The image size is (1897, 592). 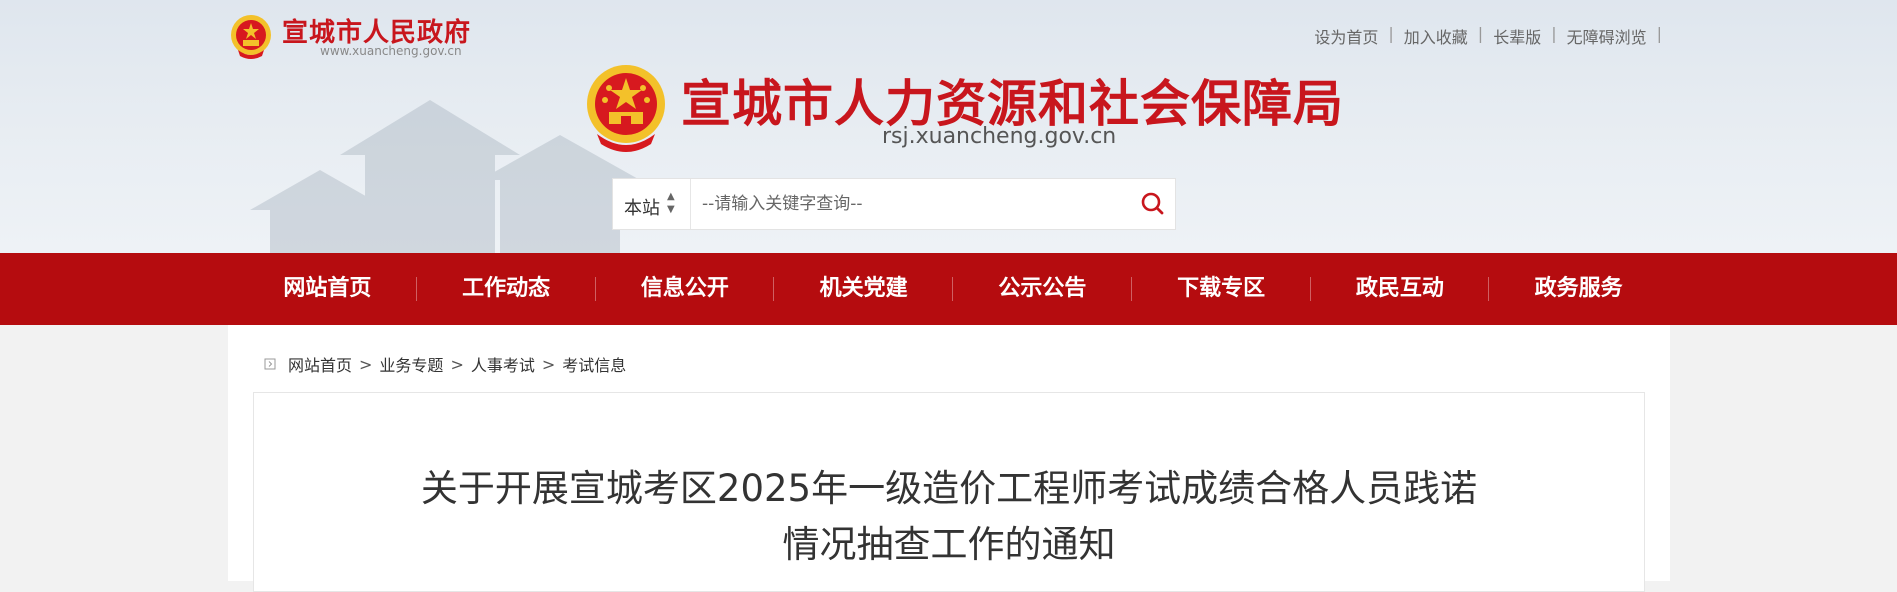 What do you see at coordinates (327, 289) in the screenshot?
I see `nav-item-home: 网站首页` at bounding box center [327, 289].